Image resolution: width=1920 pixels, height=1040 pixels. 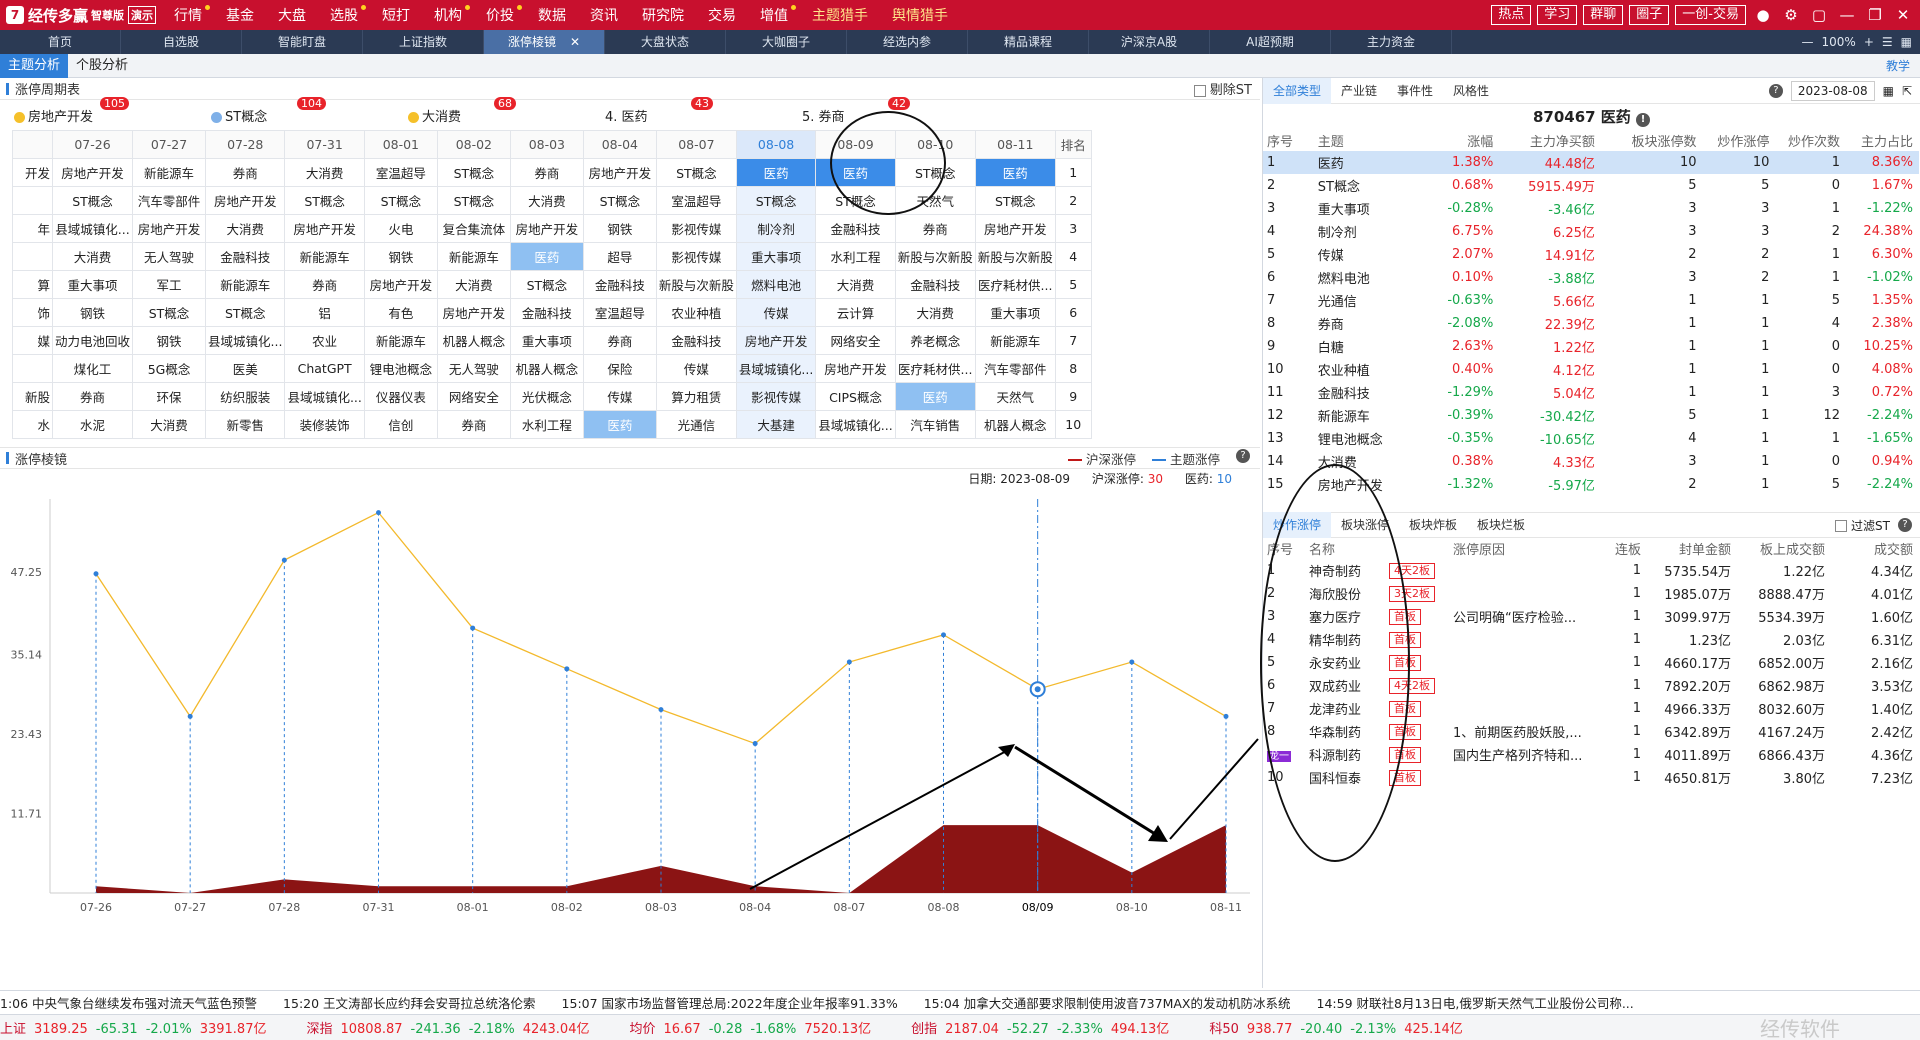 What do you see at coordinates (492, 110) in the screenshot?
I see `cycle-legend-item: 大消费 68` at bounding box center [492, 110].